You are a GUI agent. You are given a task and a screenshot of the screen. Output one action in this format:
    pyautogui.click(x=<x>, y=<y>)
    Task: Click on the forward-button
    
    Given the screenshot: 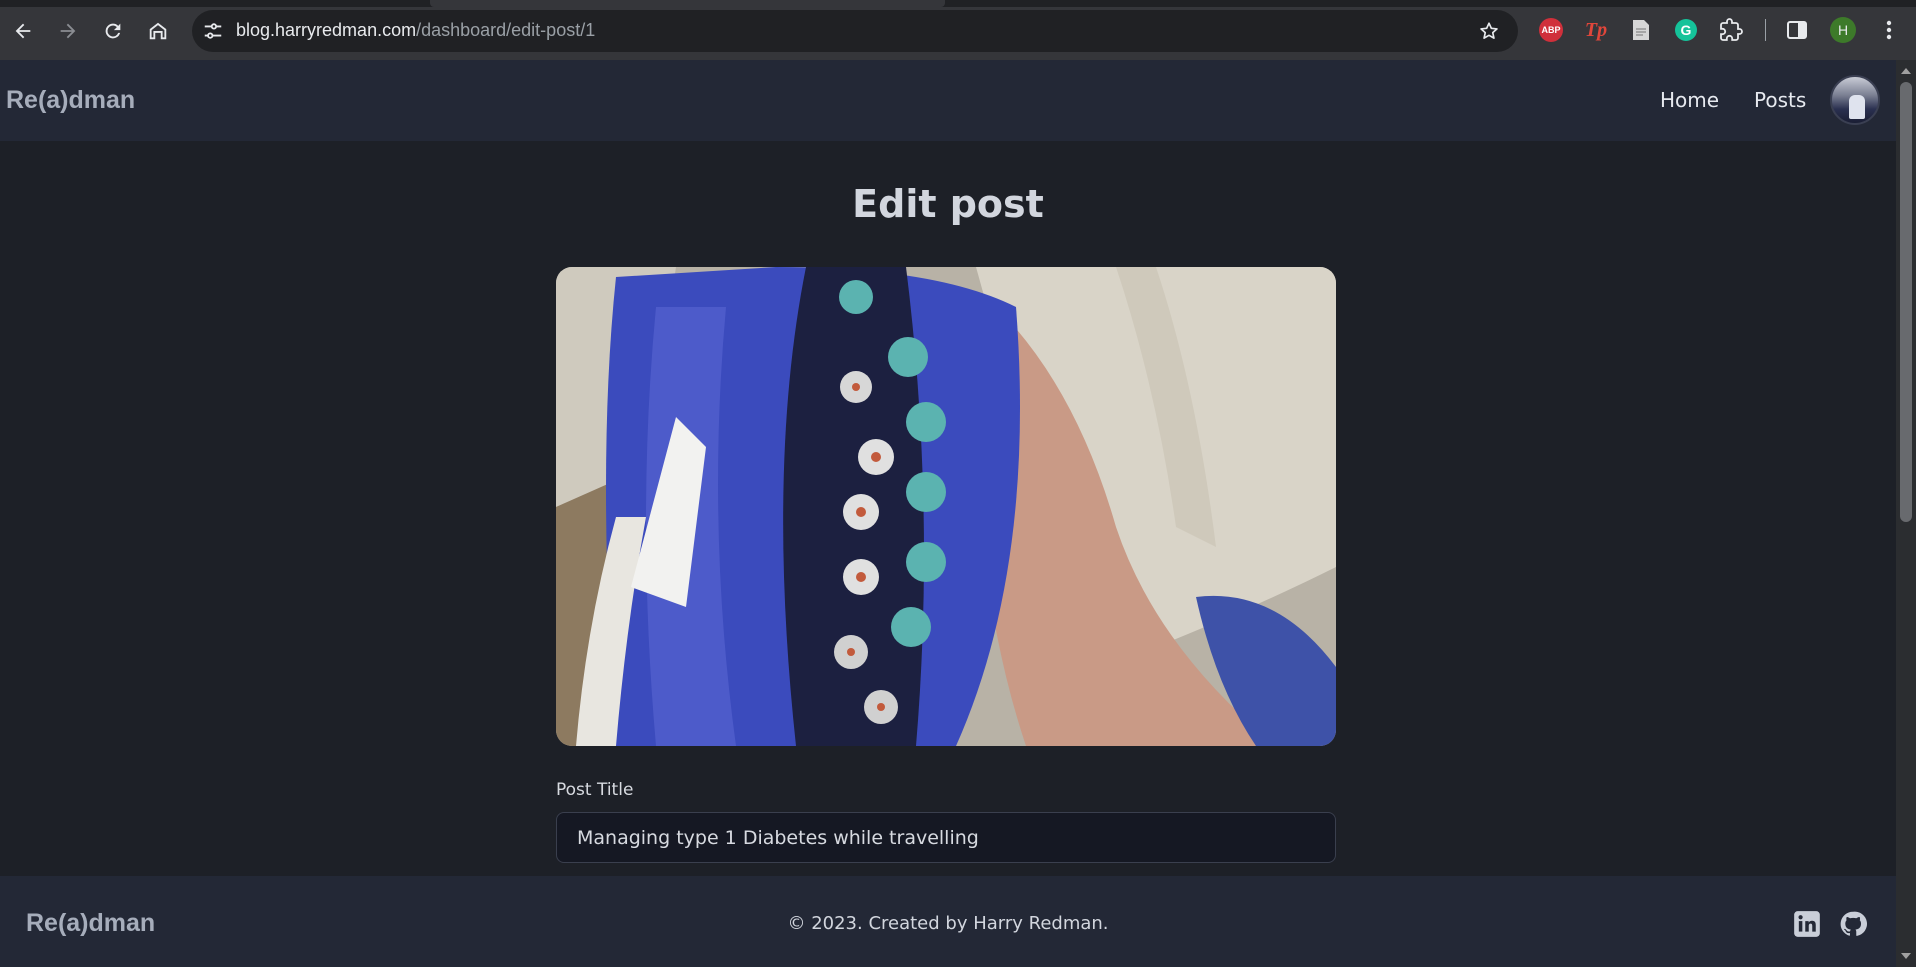 What is the action you would take?
    pyautogui.click(x=68, y=31)
    